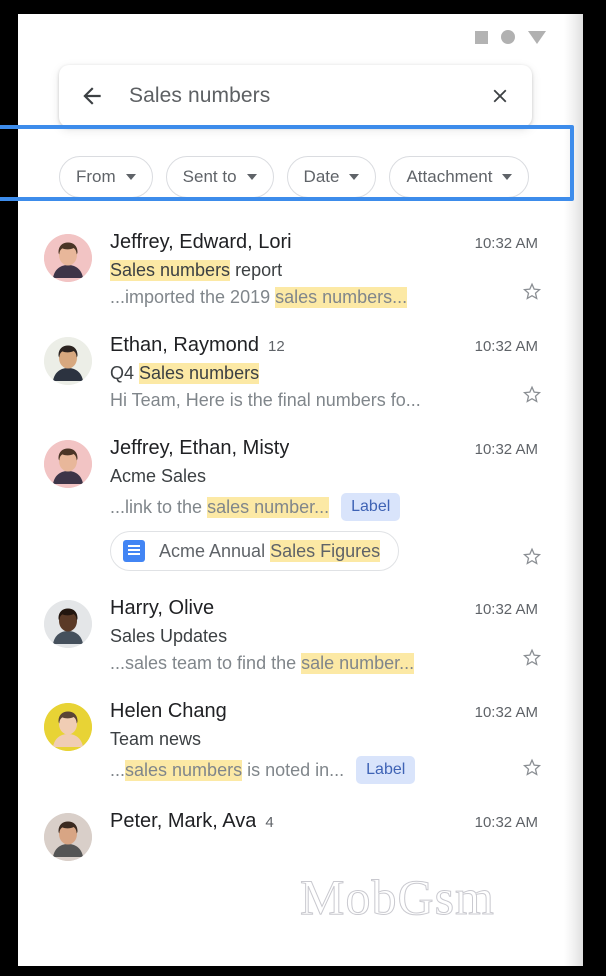  I want to click on mail-subject-highlight: Sales numbers, so click(170, 270).